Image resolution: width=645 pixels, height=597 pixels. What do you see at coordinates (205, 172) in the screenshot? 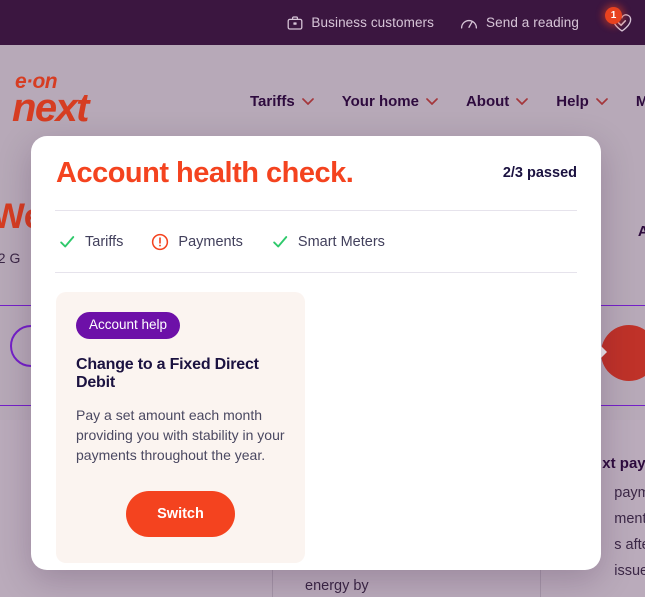
I see `modal-title: Account health check.` at bounding box center [205, 172].